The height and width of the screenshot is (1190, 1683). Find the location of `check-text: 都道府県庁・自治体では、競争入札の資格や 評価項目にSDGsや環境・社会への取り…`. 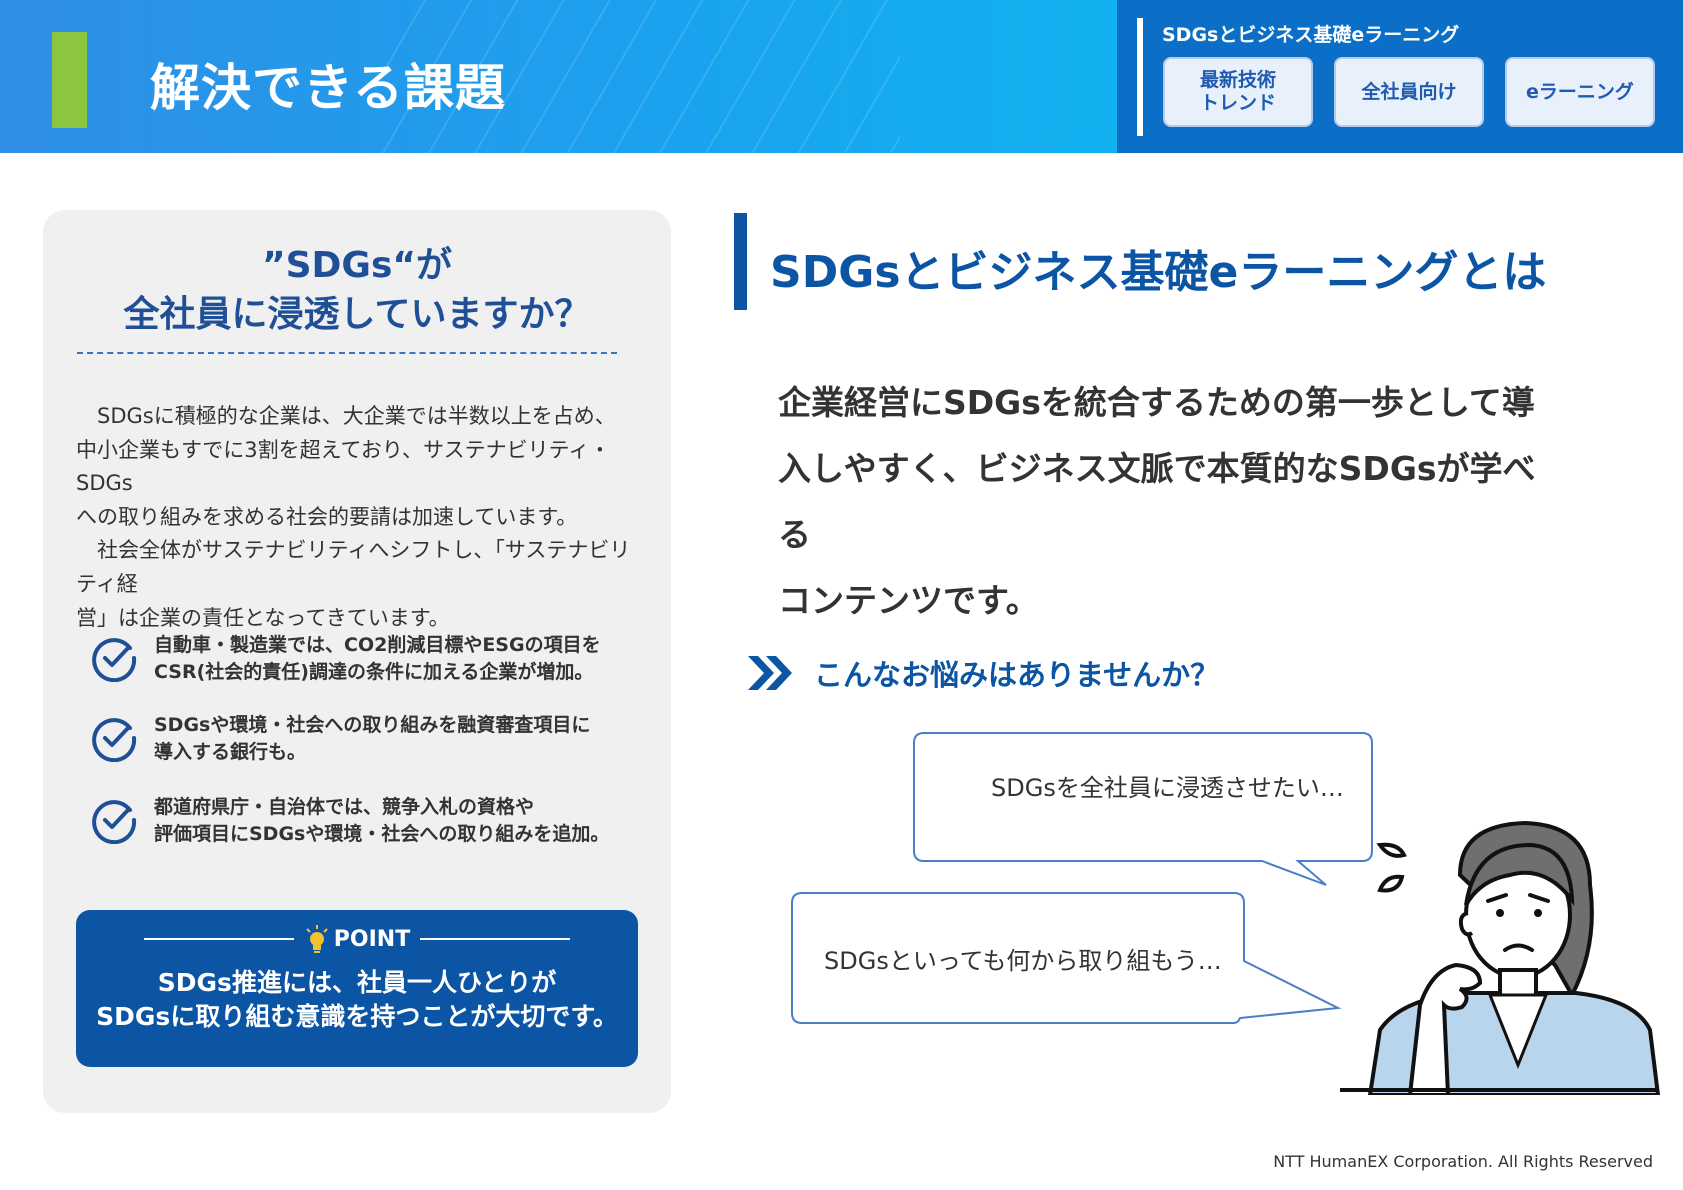

check-text: 都道府県庁・自治体では、競争入札の資格や 評価項目にSDGsや環境・社会への取り… is located at coordinates (382, 820).